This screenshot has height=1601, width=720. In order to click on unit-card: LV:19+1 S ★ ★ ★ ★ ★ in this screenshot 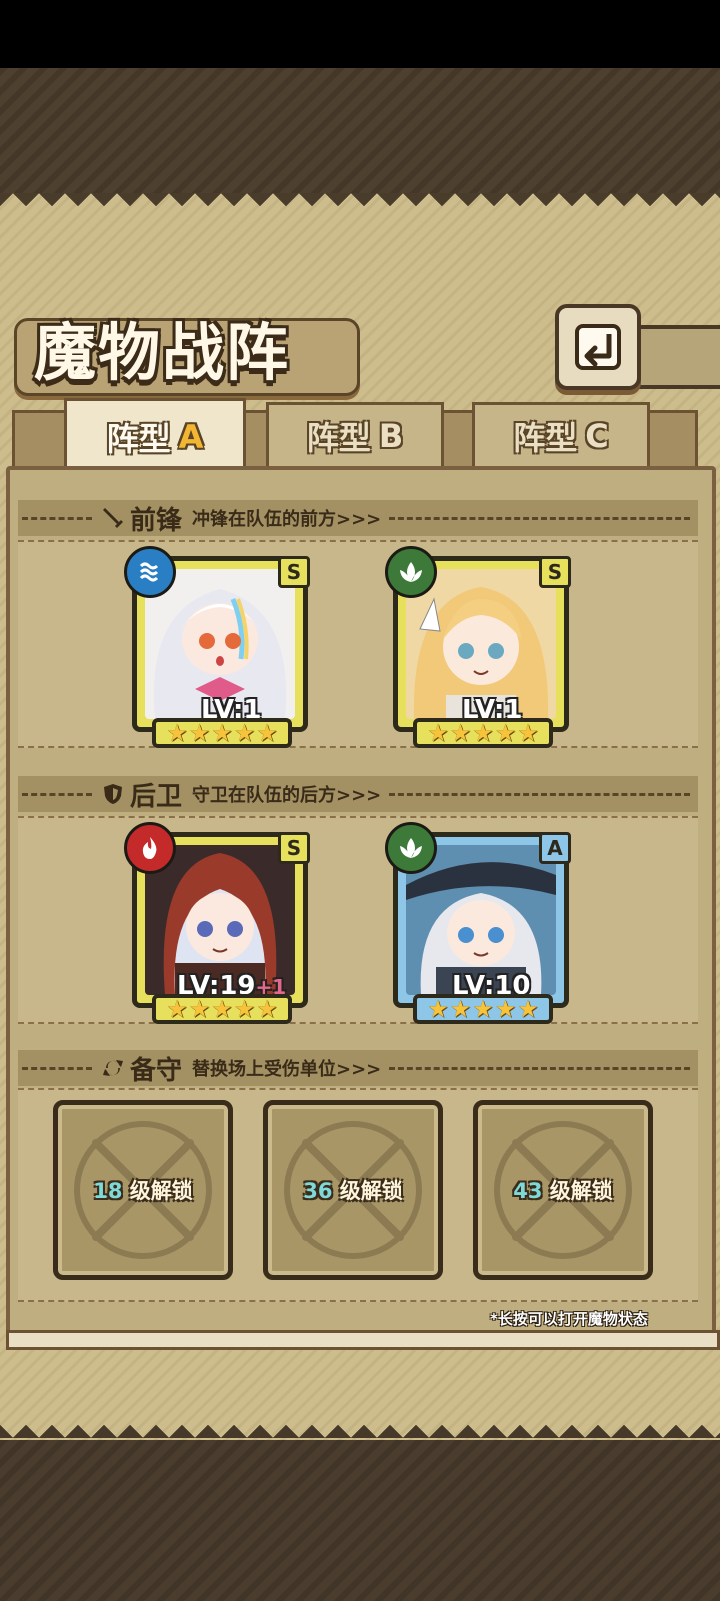, I will do `click(218, 927)`.